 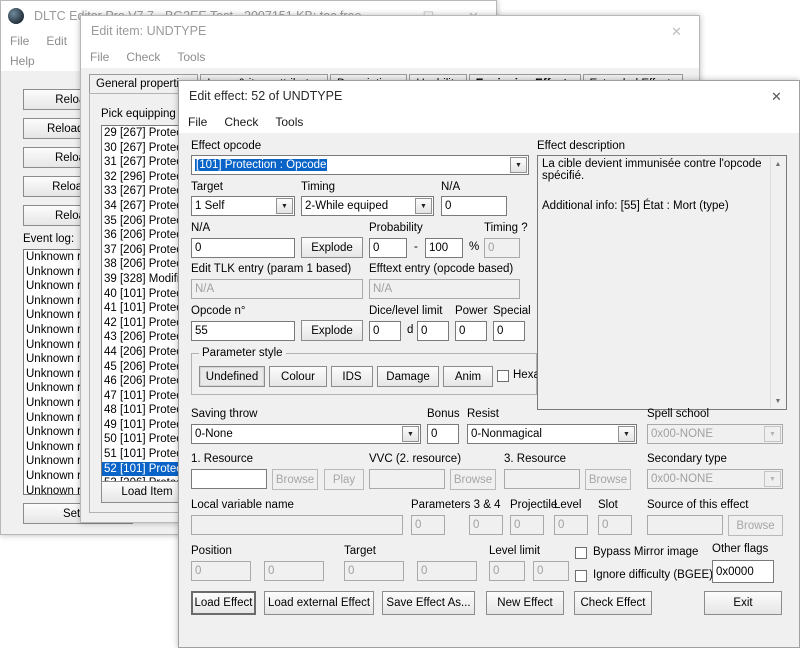 I want to click on load-effect-button: Load Effect, so click(x=223, y=603).